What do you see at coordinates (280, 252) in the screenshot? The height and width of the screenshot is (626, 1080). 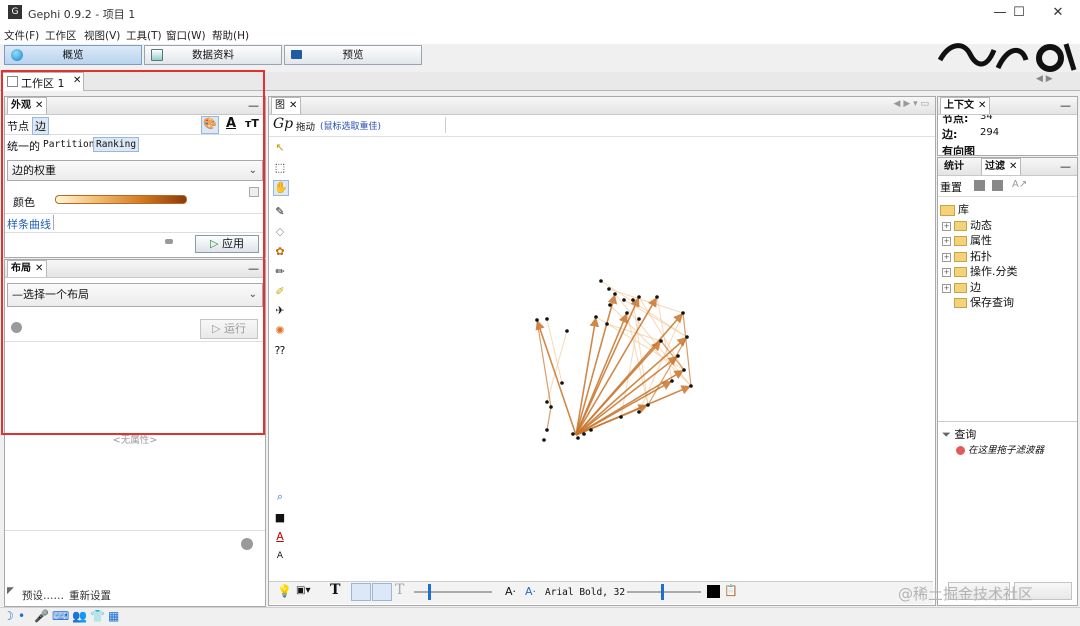 I see `heat-icon: ✿` at bounding box center [280, 252].